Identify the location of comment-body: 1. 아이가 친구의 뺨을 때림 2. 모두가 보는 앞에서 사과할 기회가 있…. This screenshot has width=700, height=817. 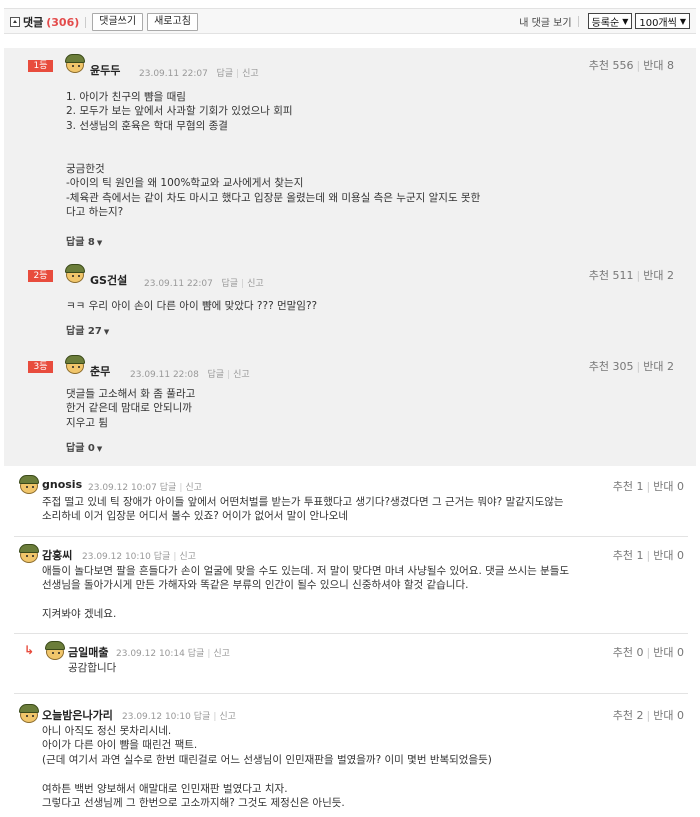
(273, 155).